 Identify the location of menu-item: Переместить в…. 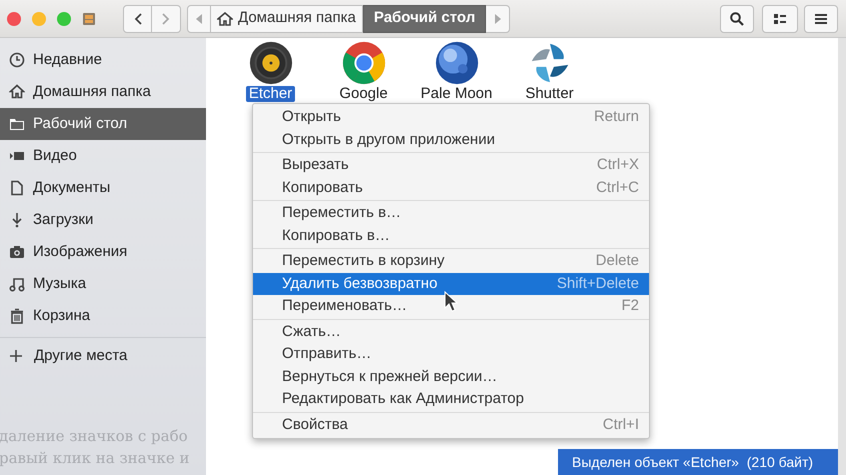
(451, 213).